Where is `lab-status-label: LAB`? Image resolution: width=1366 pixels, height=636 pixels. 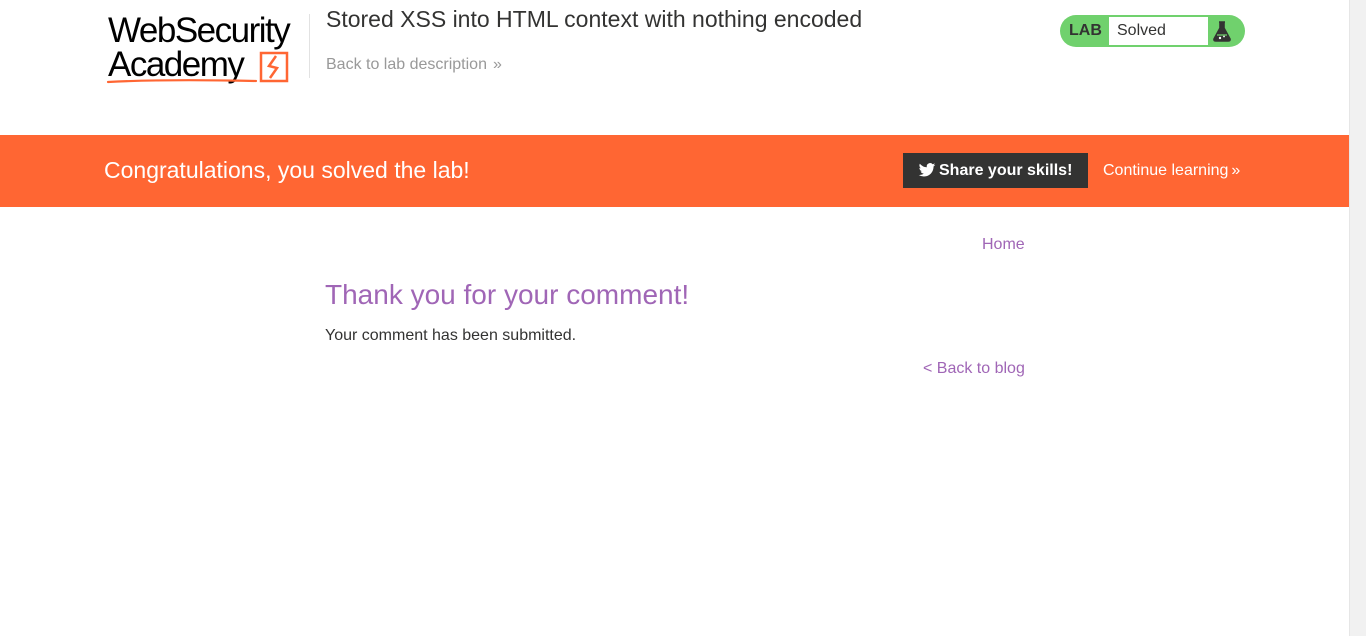 lab-status-label: LAB is located at coordinates (1085, 30).